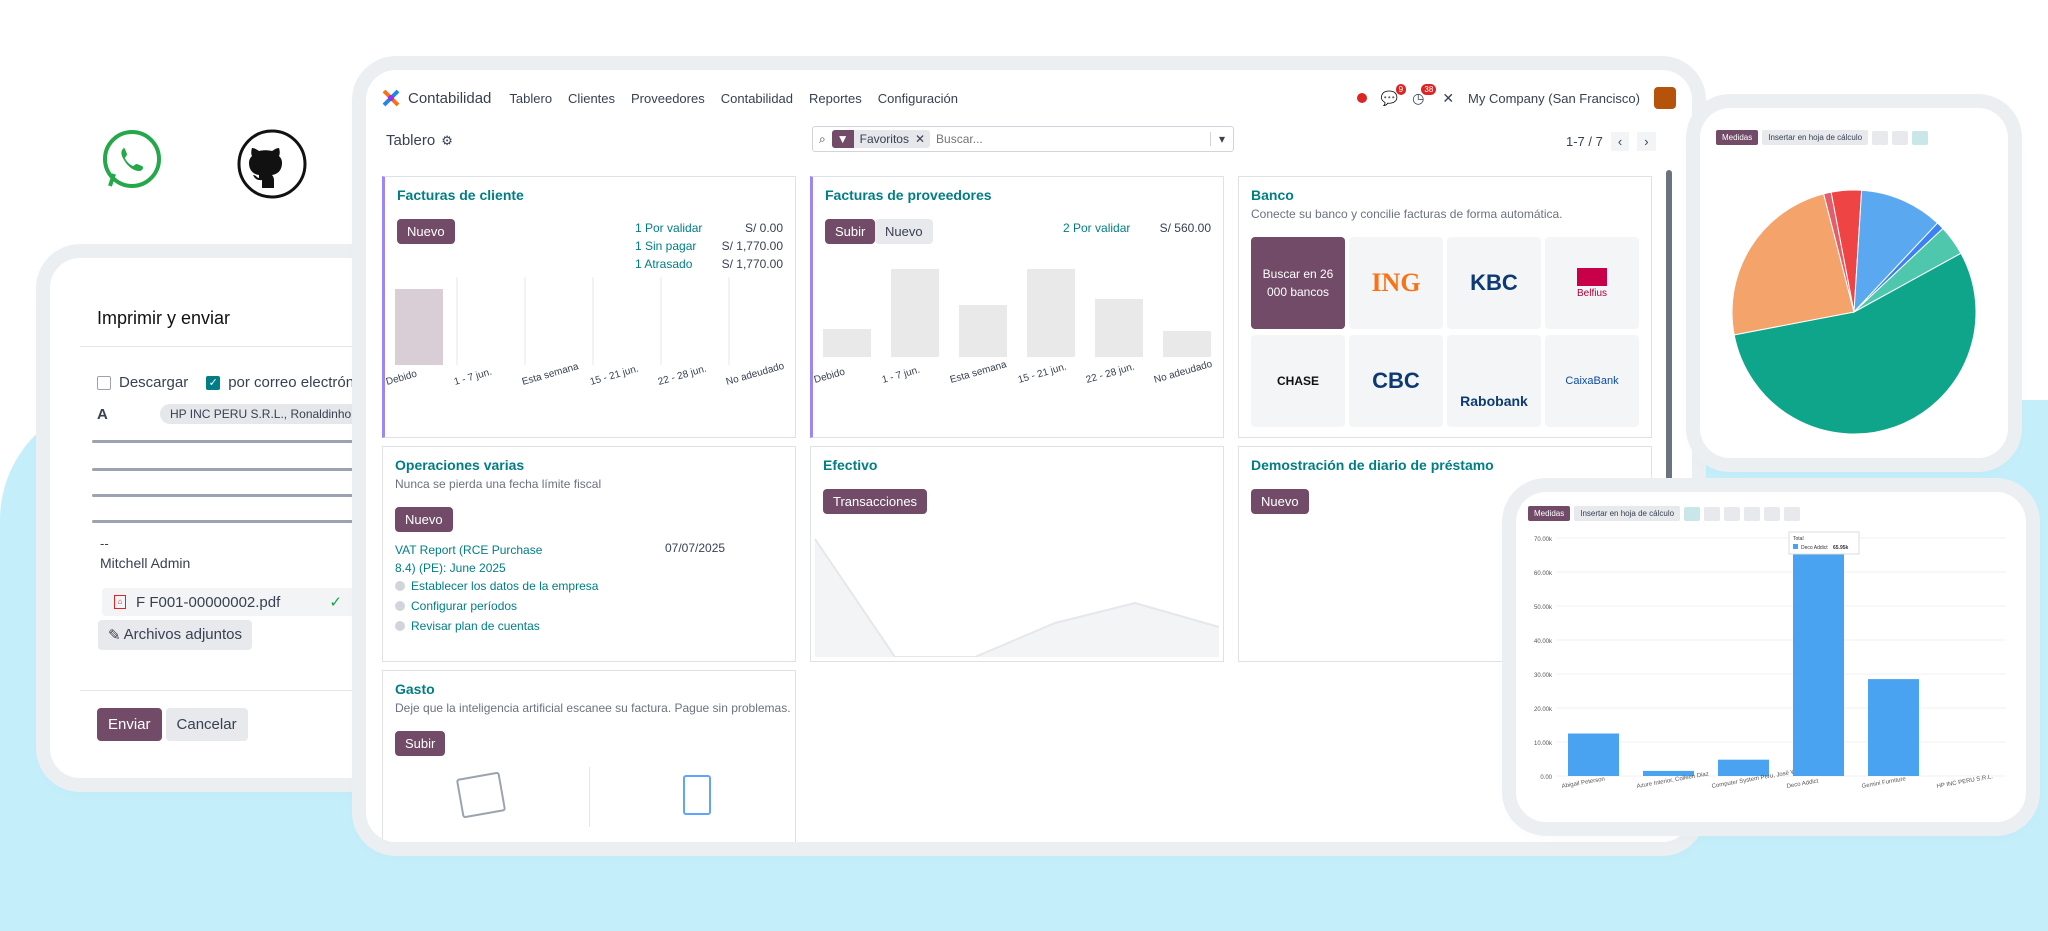 The image size is (2048, 931). Describe the element at coordinates (419, 140) in the screenshot. I see `breadcrumb: Tablero ⚙` at that location.